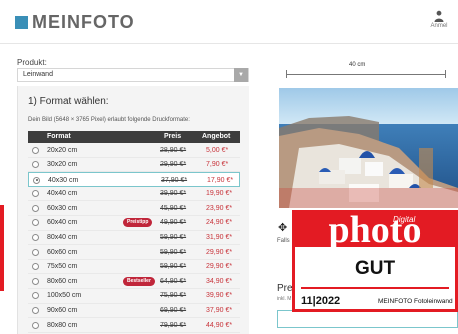  I want to click on format-row: 90x60 cm 69,90 €* 37,90 €*, so click(134, 311).